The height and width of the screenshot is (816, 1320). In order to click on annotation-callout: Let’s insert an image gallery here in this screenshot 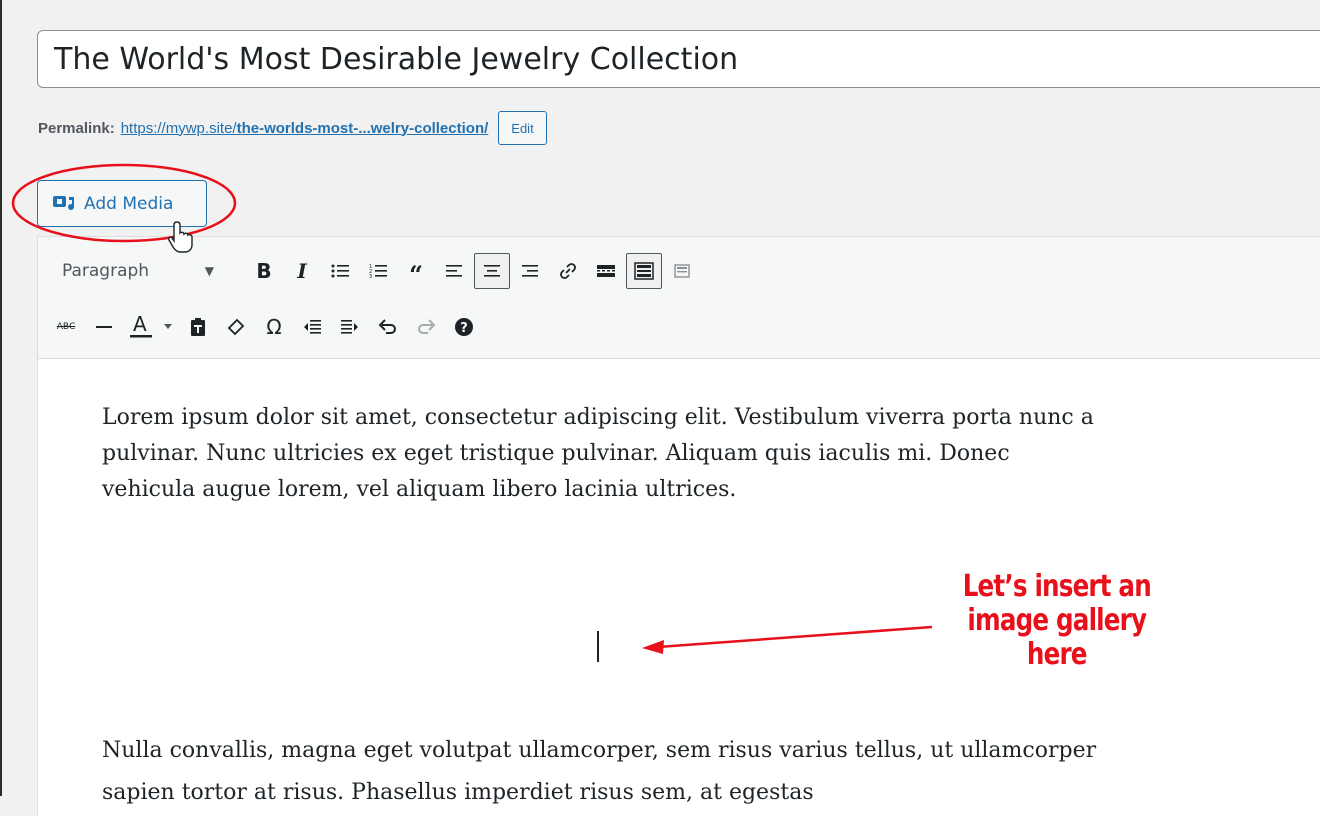, I will do `click(1057, 621)`.